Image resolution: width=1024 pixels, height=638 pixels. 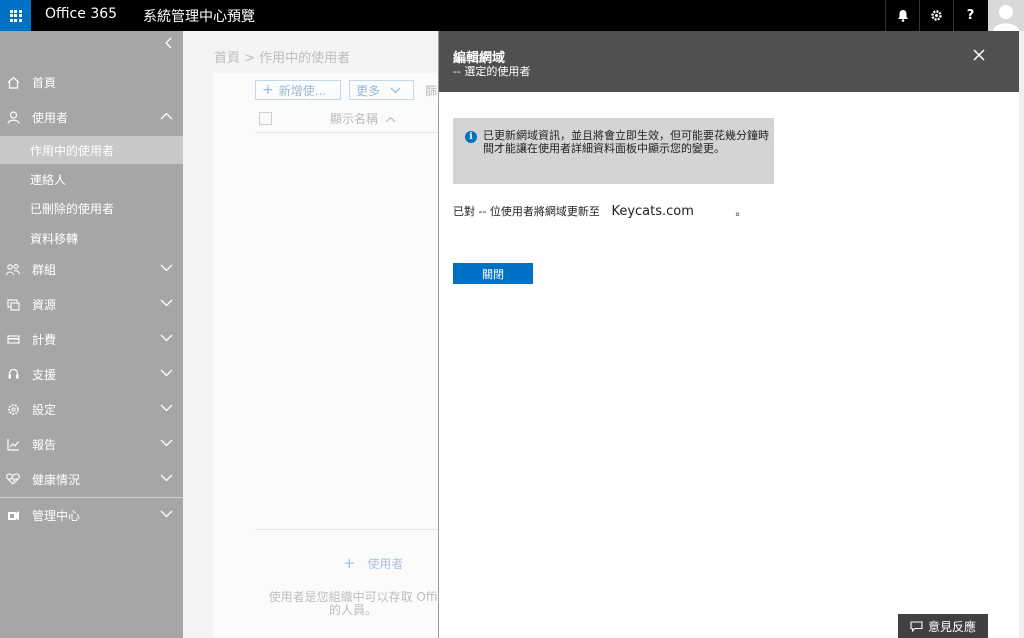 What do you see at coordinates (13, 409) in the screenshot?
I see `settings-icon` at bounding box center [13, 409].